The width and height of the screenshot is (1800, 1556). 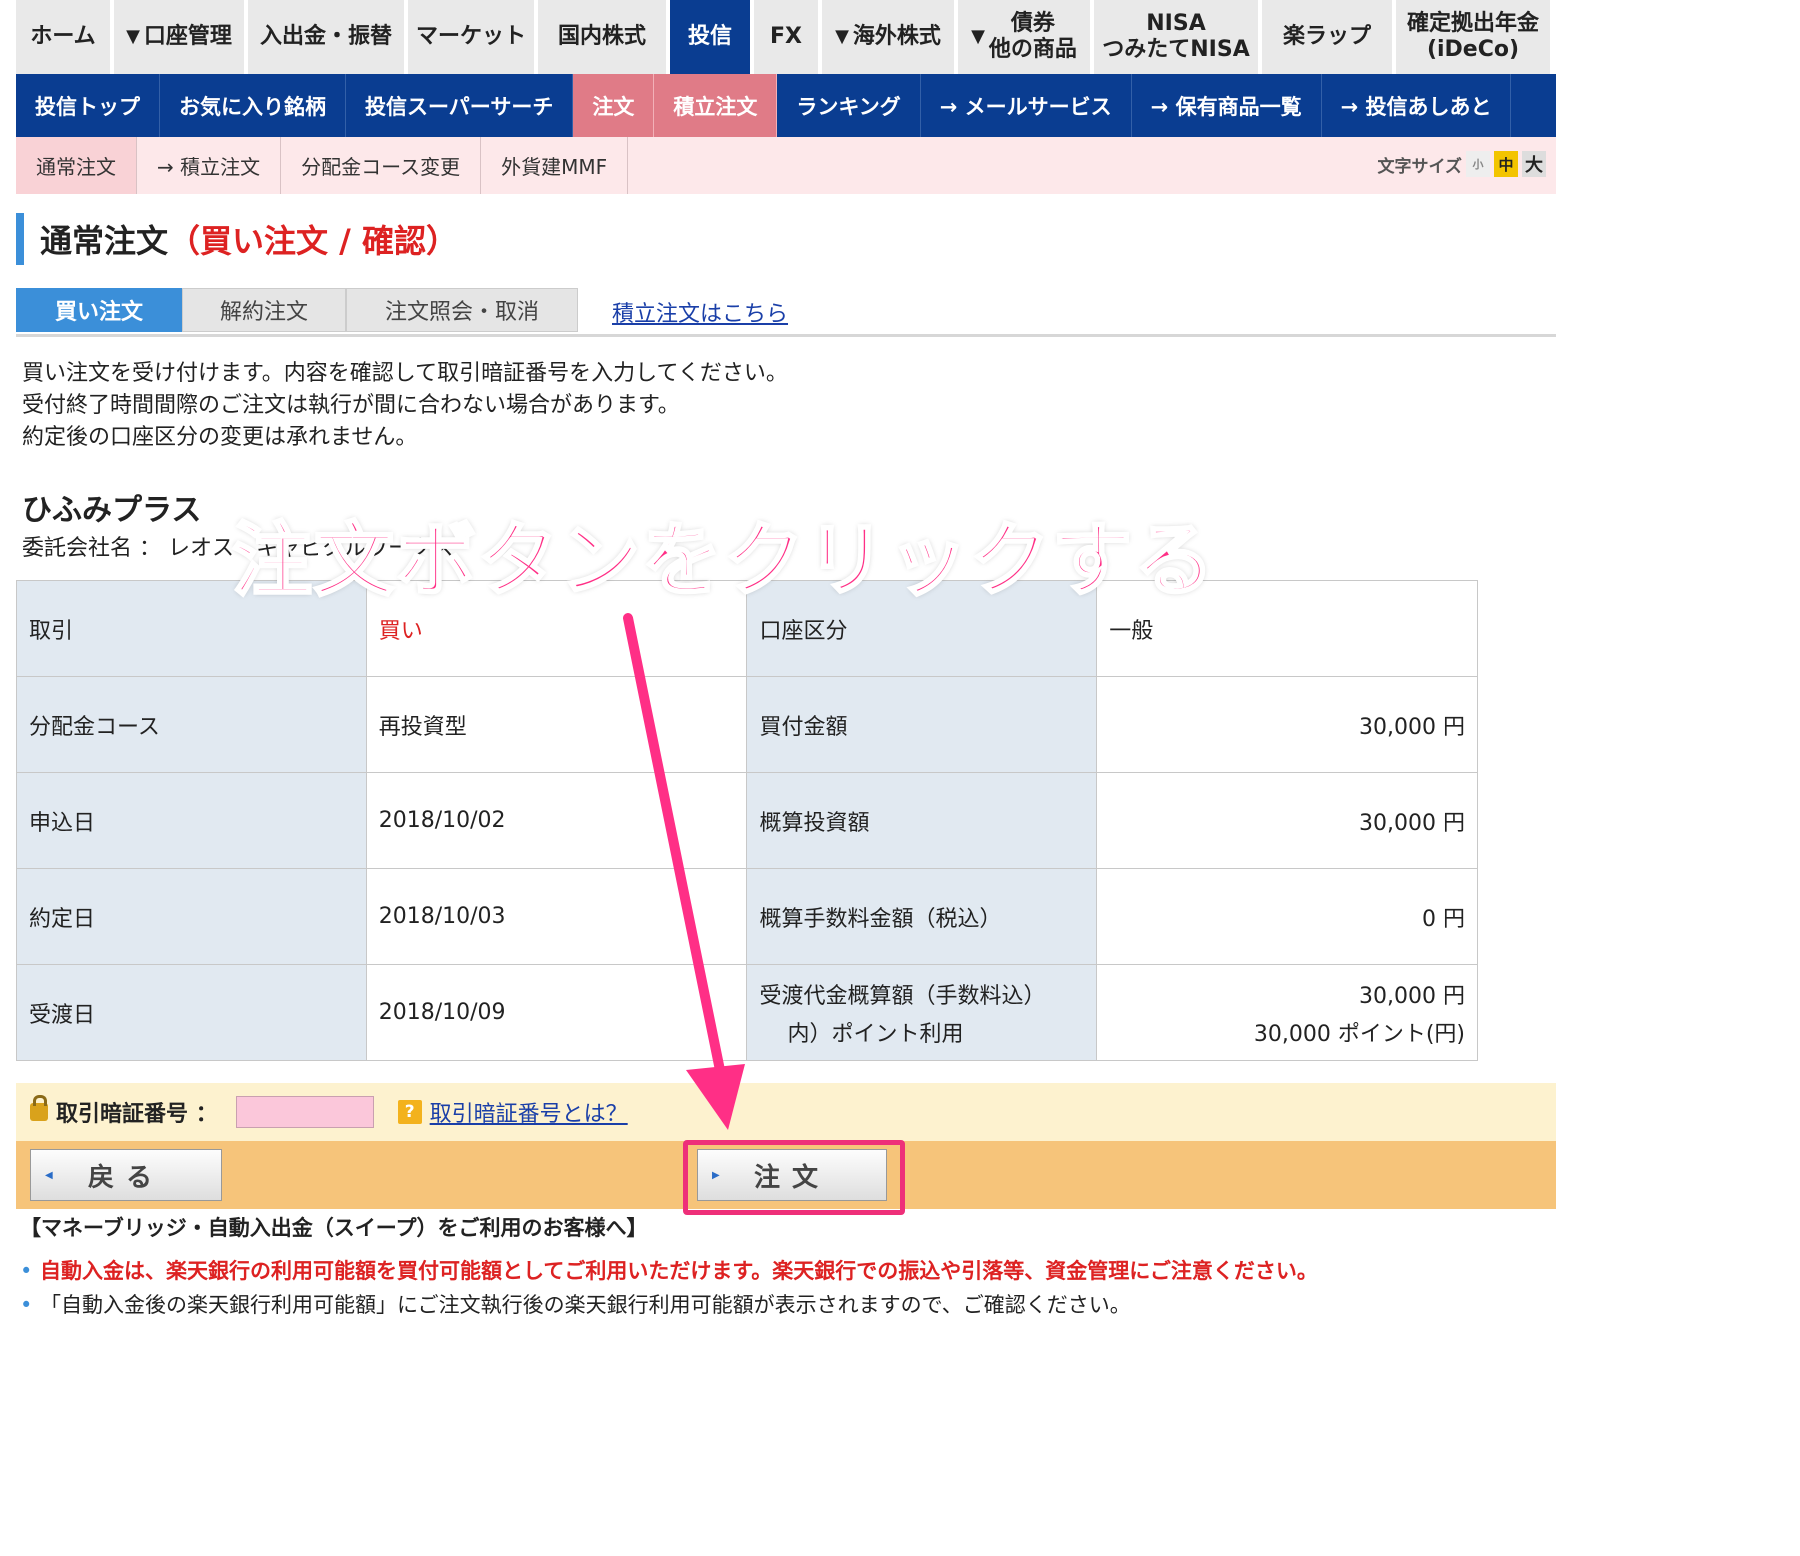 I want to click on topnav-domestic-stock-label: 国内株式, so click(x=601, y=36).